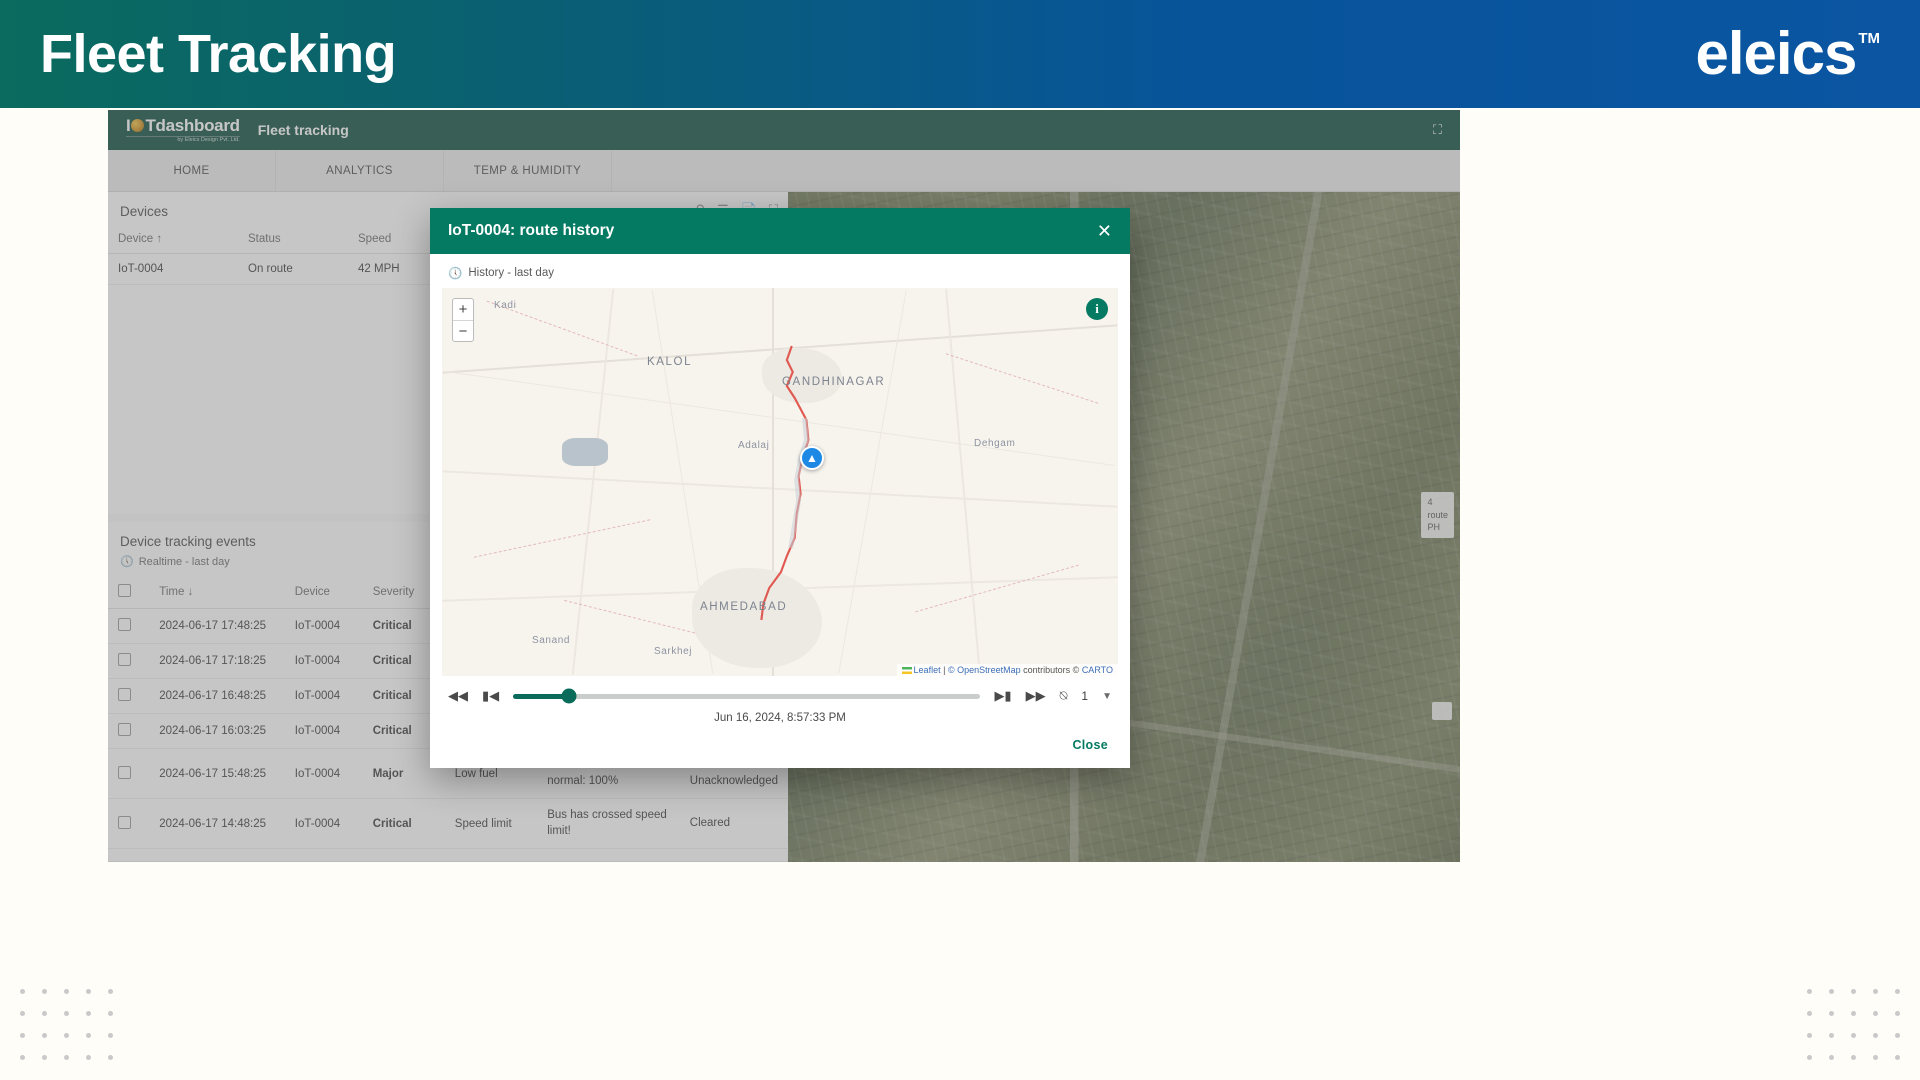 The height and width of the screenshot is (1080, 1920). I want to click on dialog-header: IoT-0004: route history ✕, so click(780, 231).